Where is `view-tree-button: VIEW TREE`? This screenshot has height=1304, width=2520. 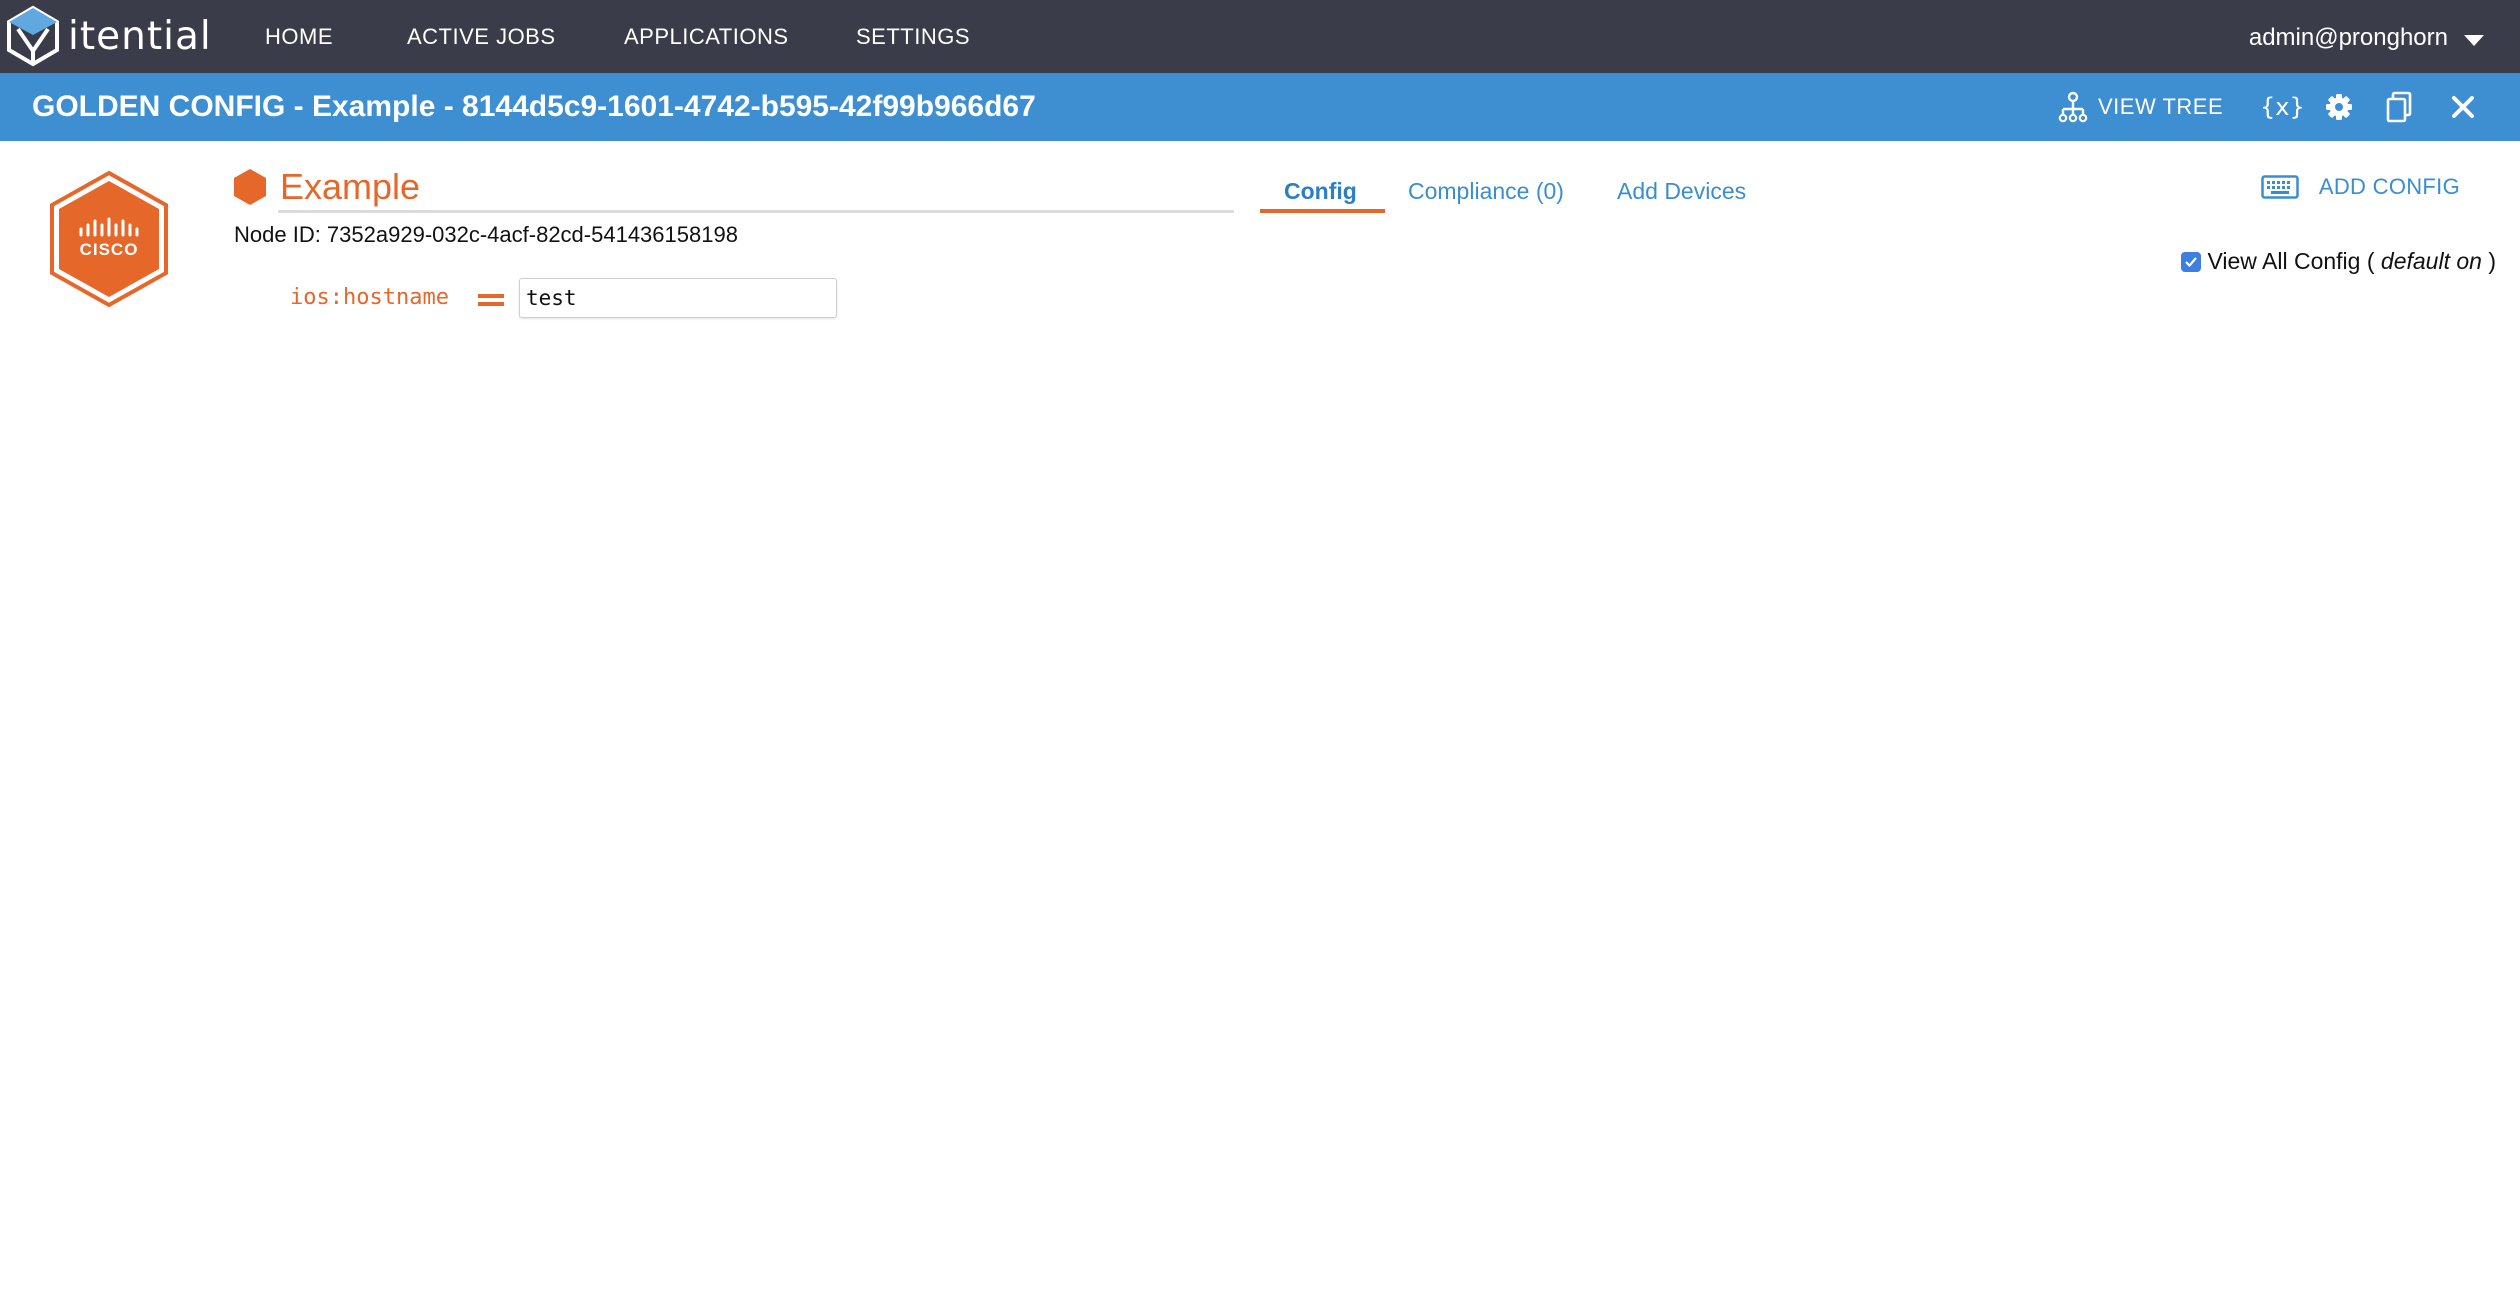
view-tree-button: VIEW TREE is located at coordinates (2140, 107).